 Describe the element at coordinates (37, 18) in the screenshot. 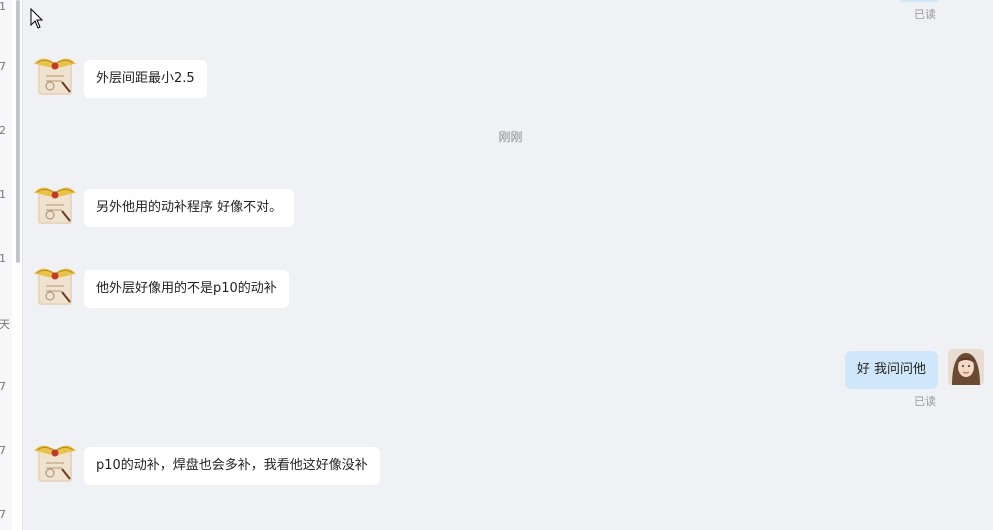

I see `mouse-pointer-icon` at that location.